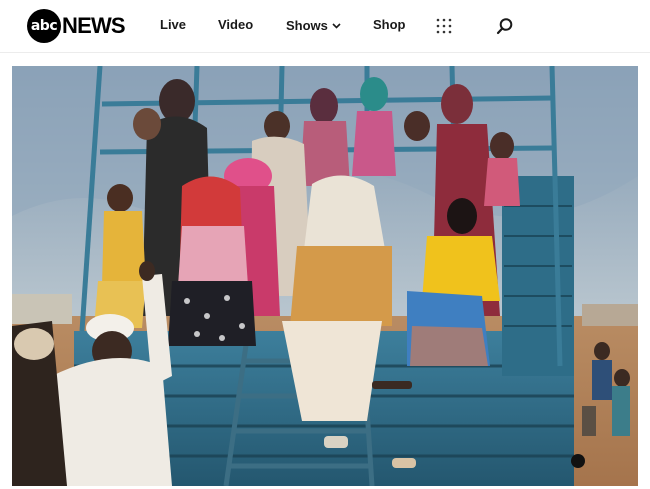  What do you see at coordinates (235, 24) in the screenshot?
I see `nav-video: Video` at bounding box center [235, 24].